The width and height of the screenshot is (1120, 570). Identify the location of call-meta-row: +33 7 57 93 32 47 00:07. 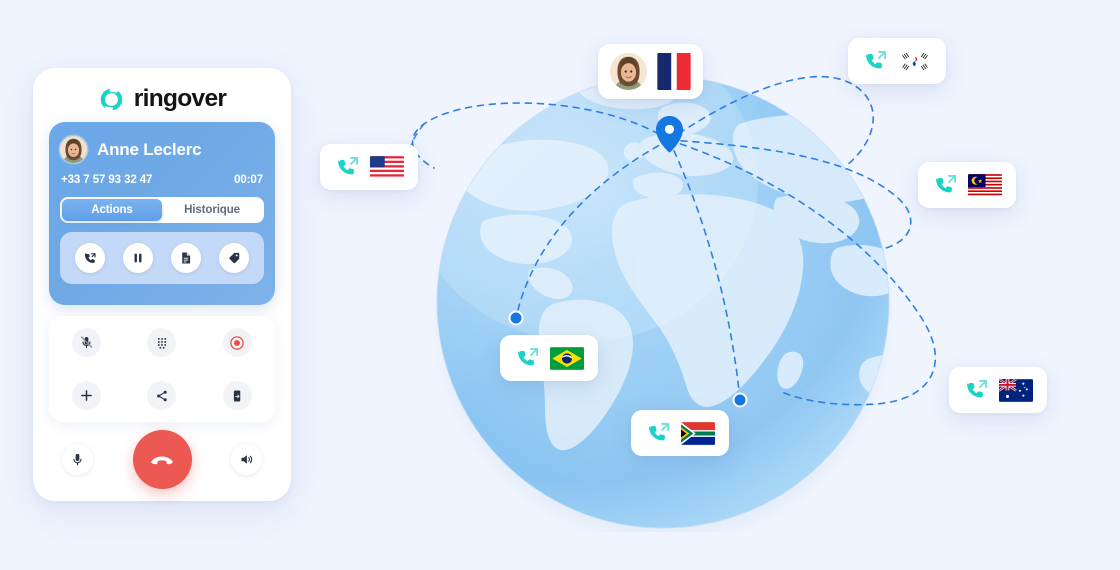
(162, 174).